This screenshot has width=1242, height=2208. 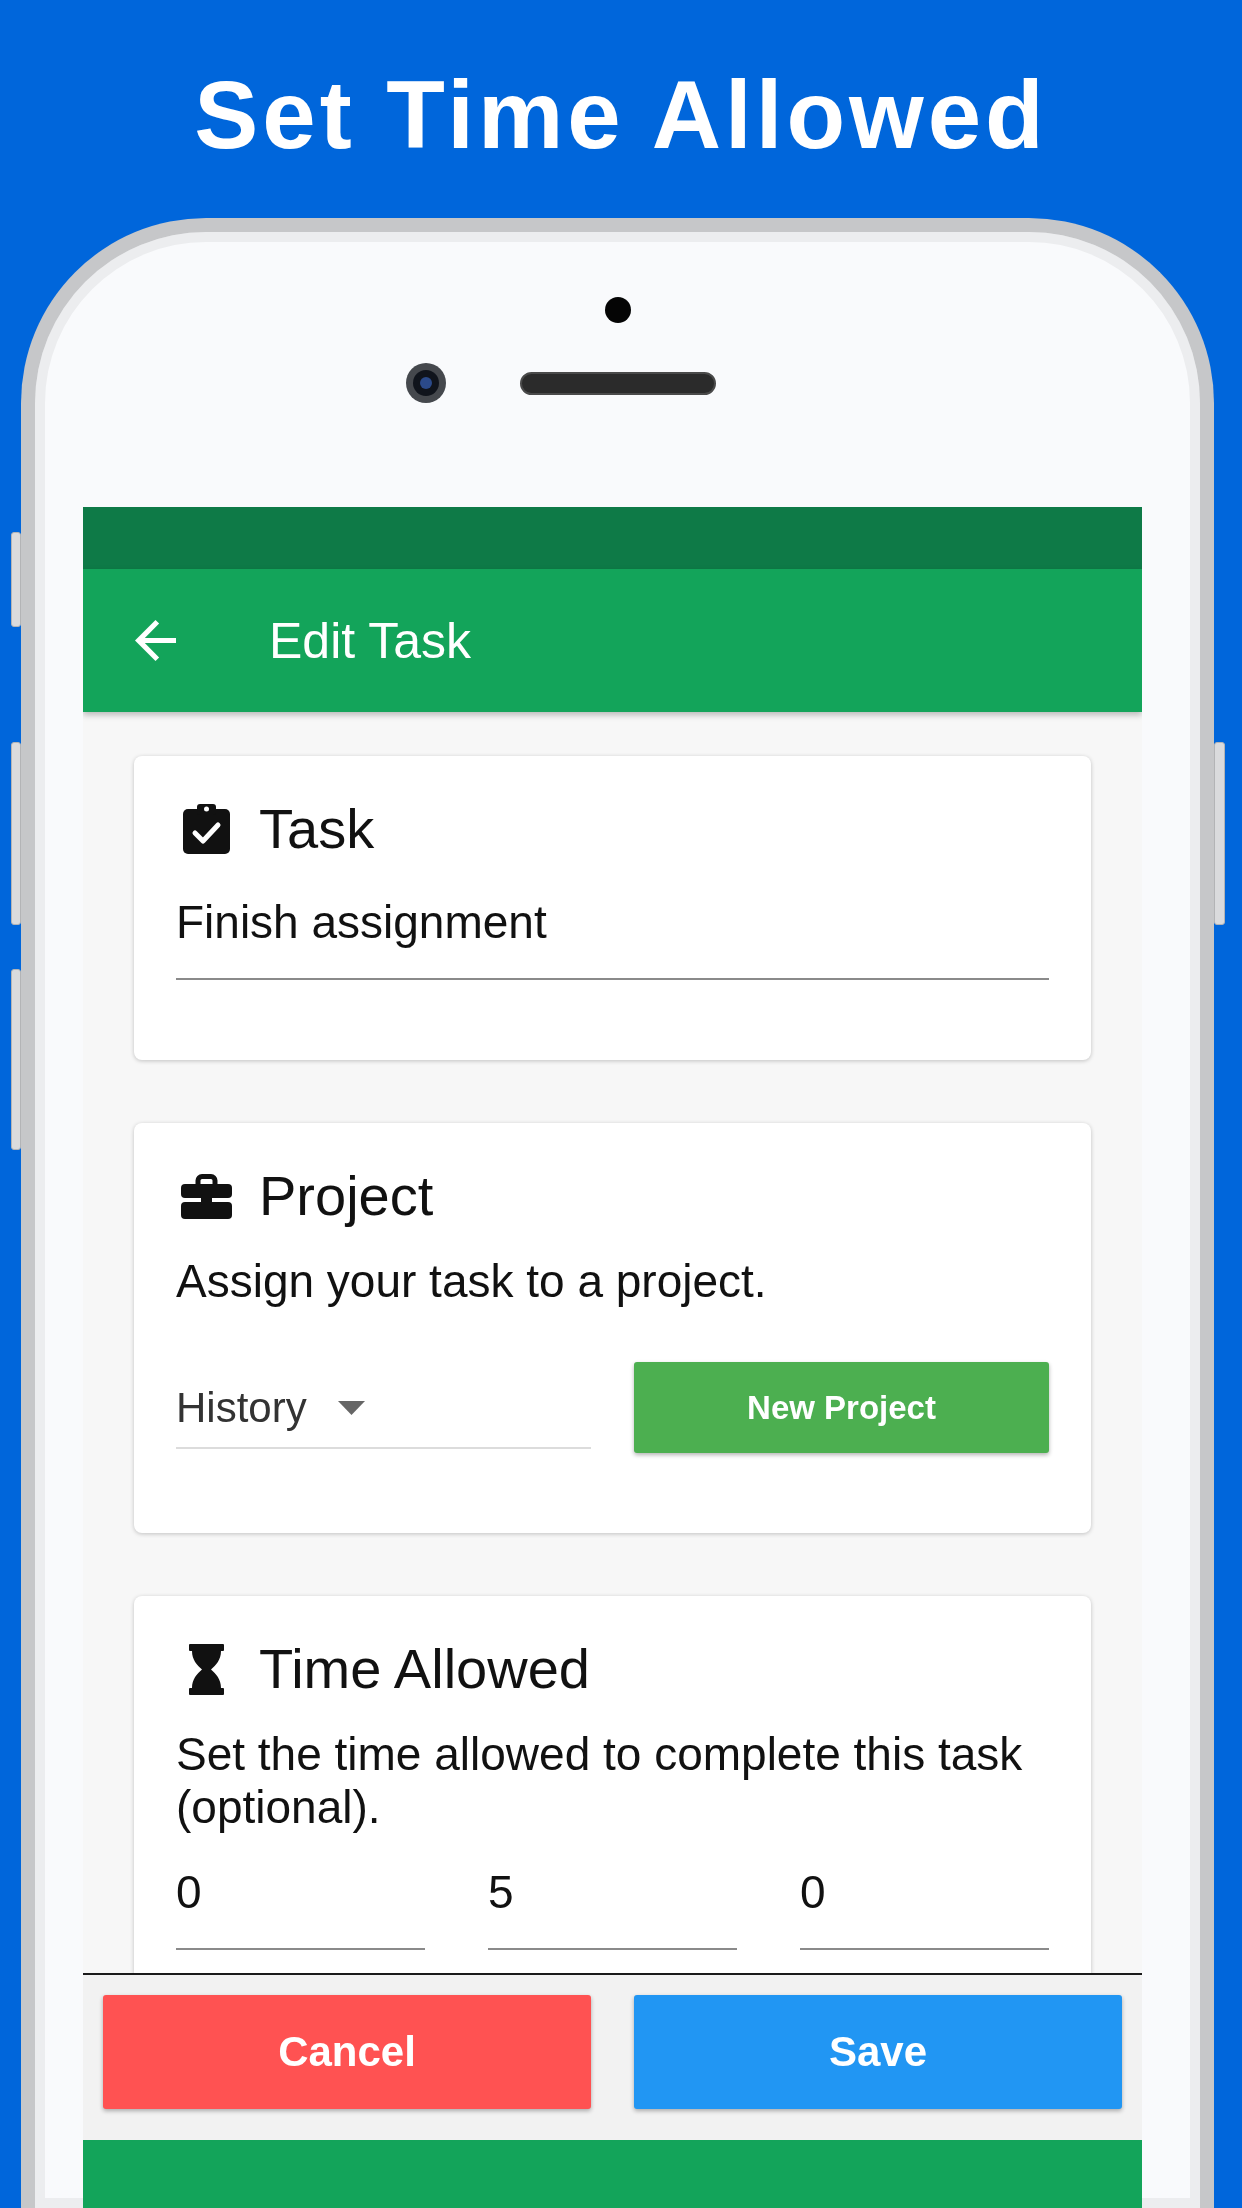 I want to click on clipboard-check-icon, so click(x=206, y=829).